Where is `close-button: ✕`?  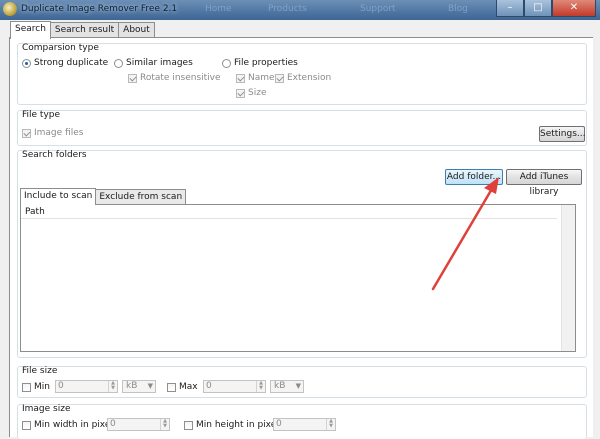 close-button: ✕ is located at coordinates (574, 8).